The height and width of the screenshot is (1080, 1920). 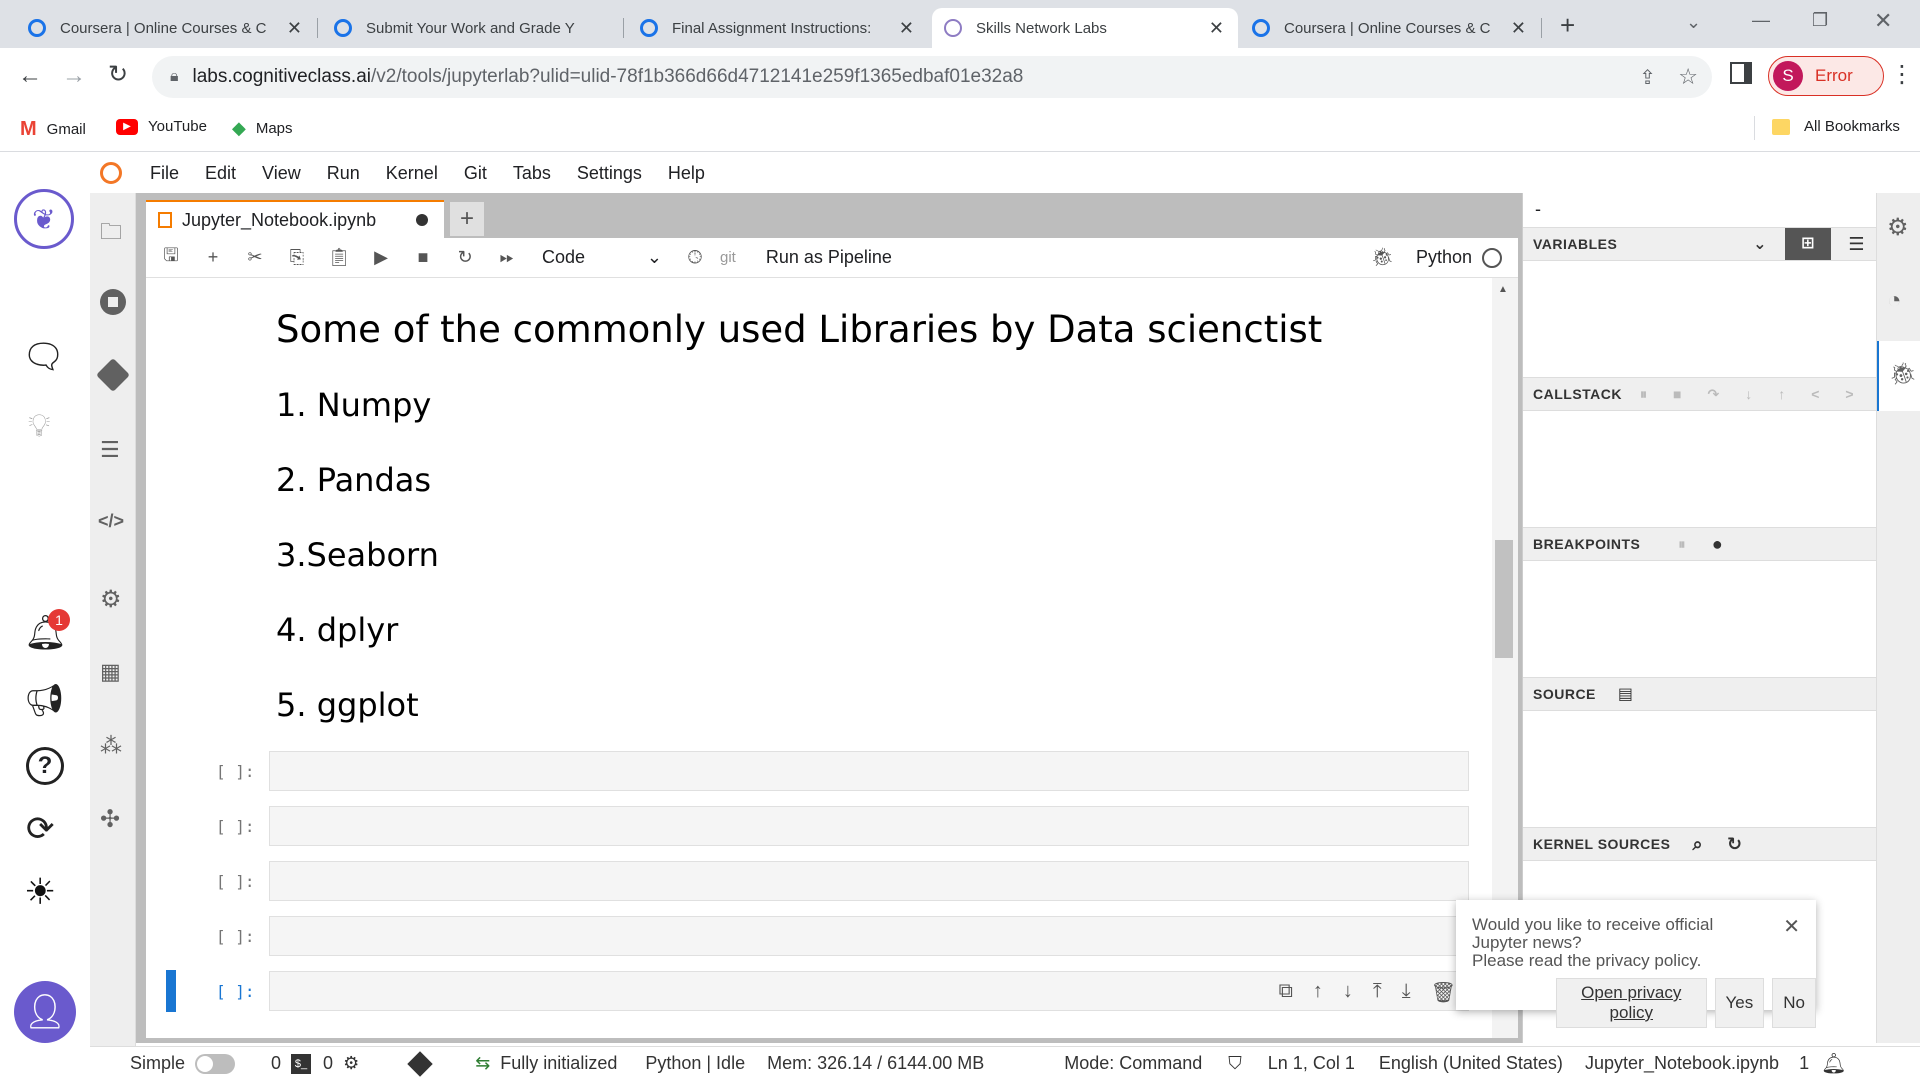 What do you see at coordinates (295, 219) in the screenshot?
I see `notebook-tab: Jupyter_Notebook.ipynb` at bounding box center [295, 219].